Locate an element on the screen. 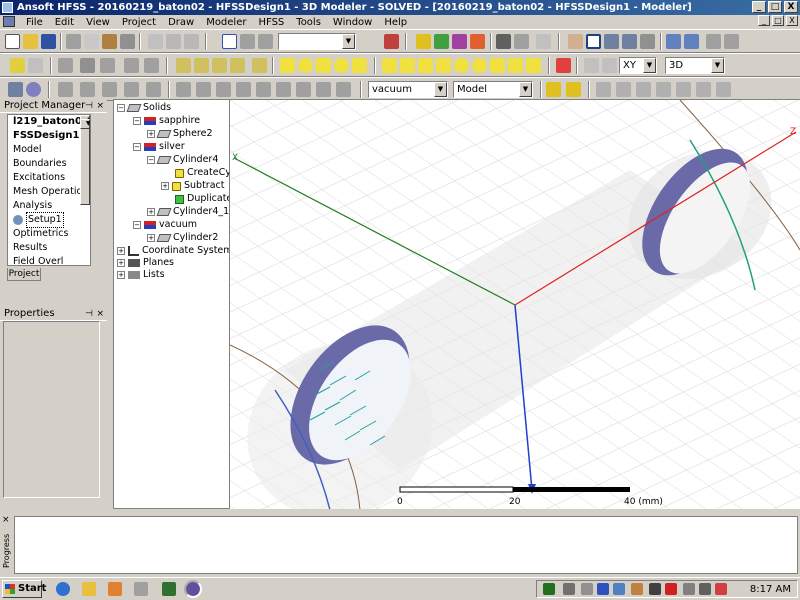  draw-arc-icon is located at coordinates (219, 65).